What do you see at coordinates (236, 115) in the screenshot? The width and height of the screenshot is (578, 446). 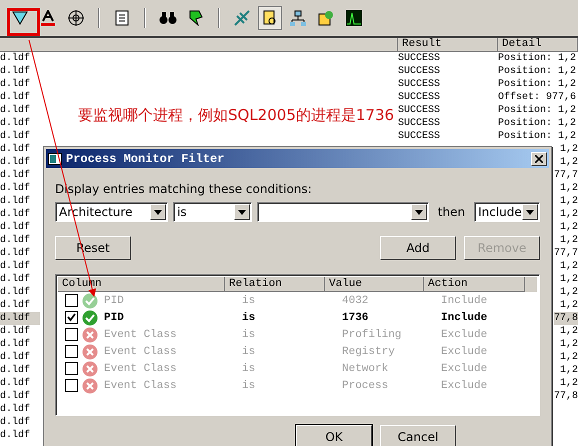 I see `annotation-text: 要监视哪个进程，例如SQL2005的进程是1736` at bounding box center [236, 115].